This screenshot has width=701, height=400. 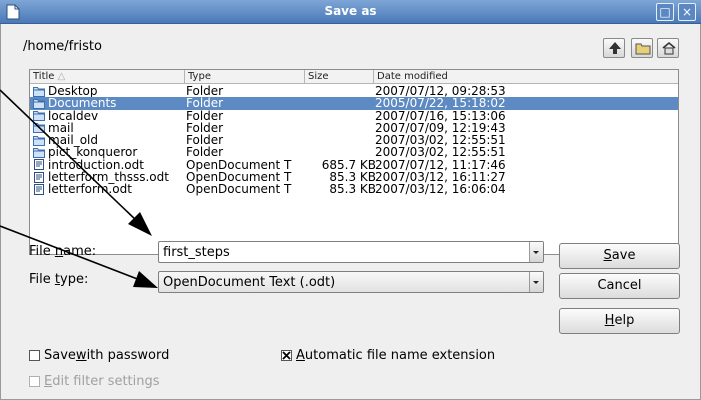 What do you see at coordinates (619, 286) in the screenshot?
I see `cancel-button: Cancel` at bounding box center [619, 286].